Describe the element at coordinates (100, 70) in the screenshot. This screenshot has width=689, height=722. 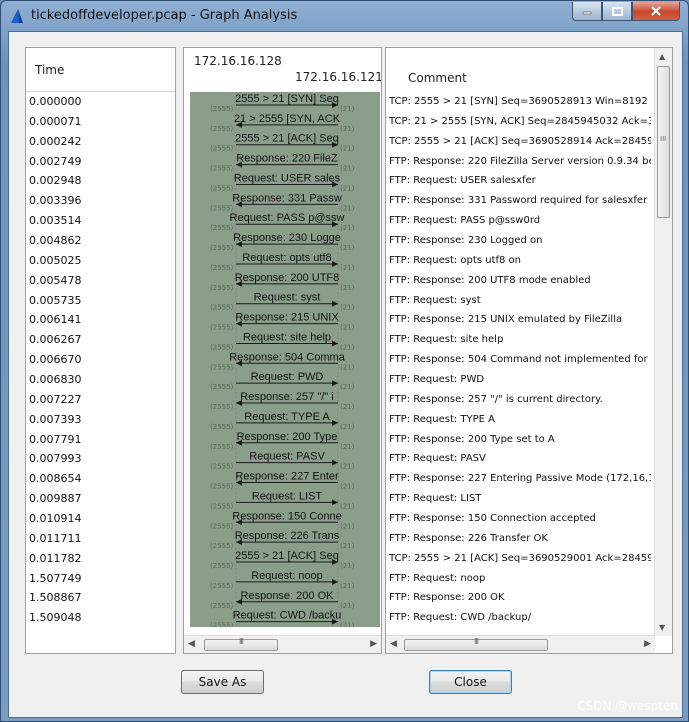
I see `time-column-header: Time` at that location.